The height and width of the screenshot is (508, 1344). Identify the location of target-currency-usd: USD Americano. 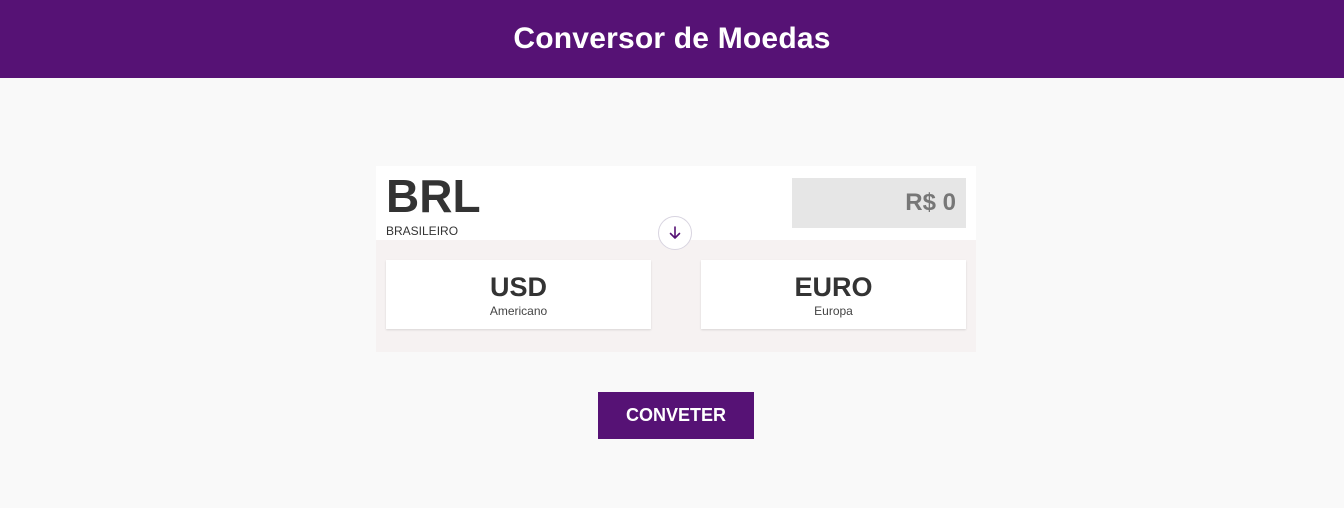
(518, 294).